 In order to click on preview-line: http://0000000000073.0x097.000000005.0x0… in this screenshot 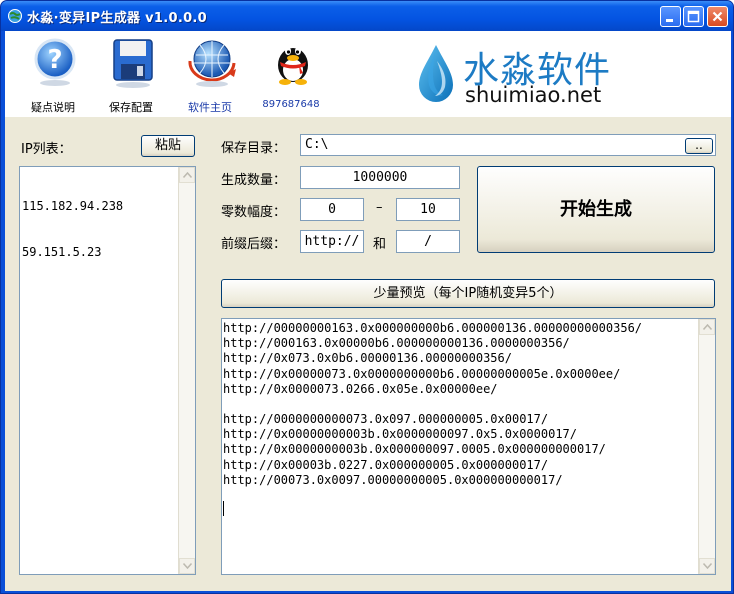, I will do `click(386, 419)`.